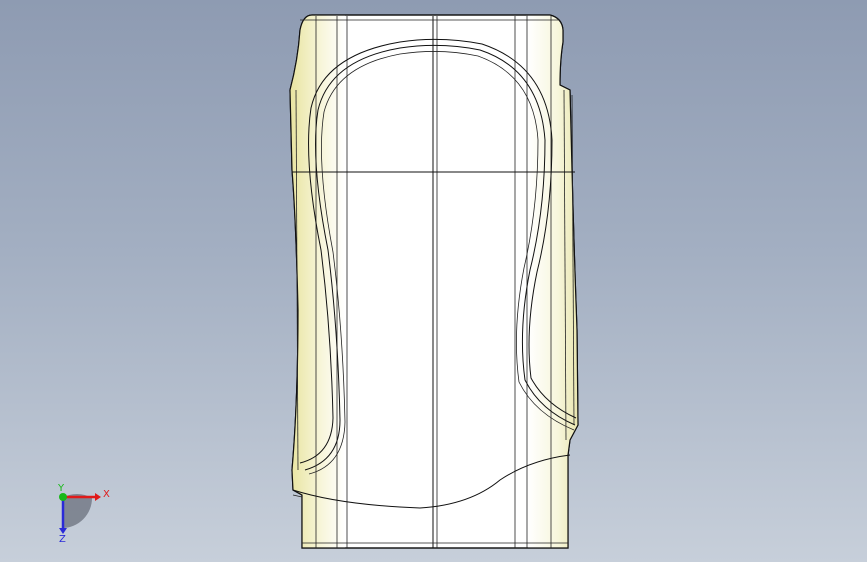 The width and height of the screenshot is (867, 562). What do you see at coordinates (61, 488) in the screenshot?
I see `y-axis-label: Y` at bounding box center [61, 488].